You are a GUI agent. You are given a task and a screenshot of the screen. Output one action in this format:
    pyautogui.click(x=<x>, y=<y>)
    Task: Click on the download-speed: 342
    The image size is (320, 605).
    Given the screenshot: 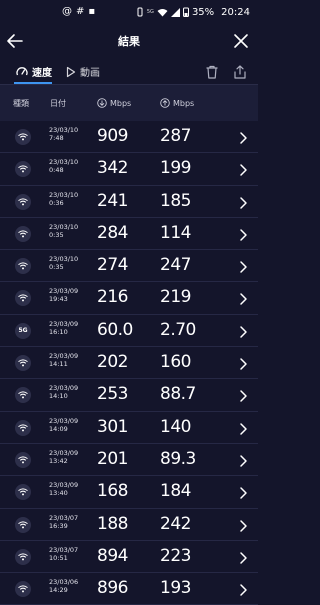 What is the action you would take?
    pyautogui.click(x=112, y=168)
    